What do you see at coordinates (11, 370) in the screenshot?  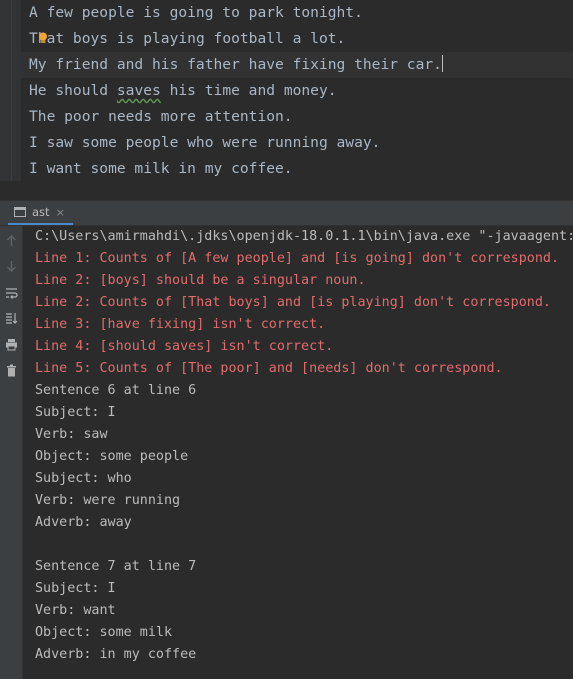 I see `trash-icon` at bounding box center [11, 370].